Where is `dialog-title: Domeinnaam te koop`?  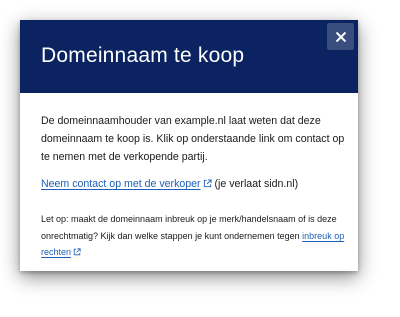 dialog-title: Domeinnaam te koop is located at coordinates (143, 55).